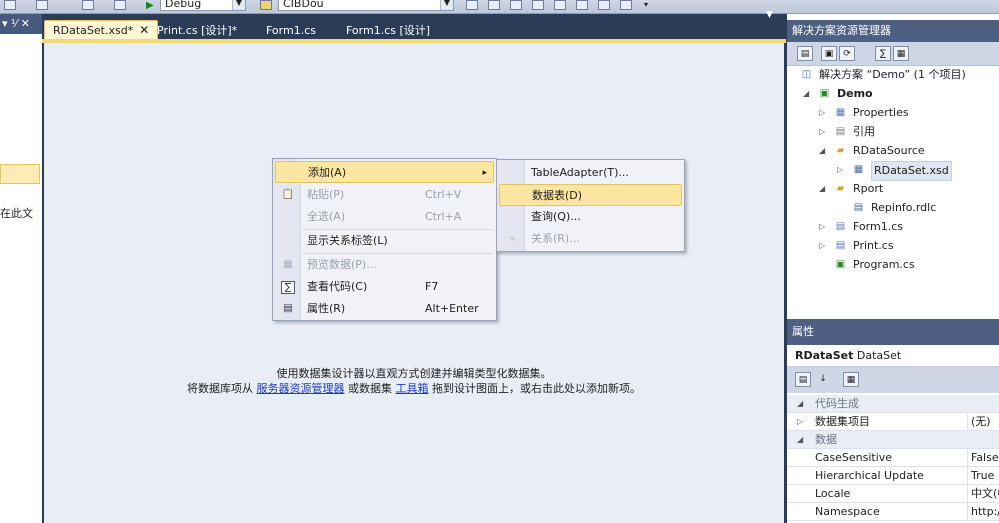 Image resolution: width=999 pixels, height=523 pixels. Describe the element at coordinates (985, 512) in the screenshot. I see `property-value: http://` at that location.